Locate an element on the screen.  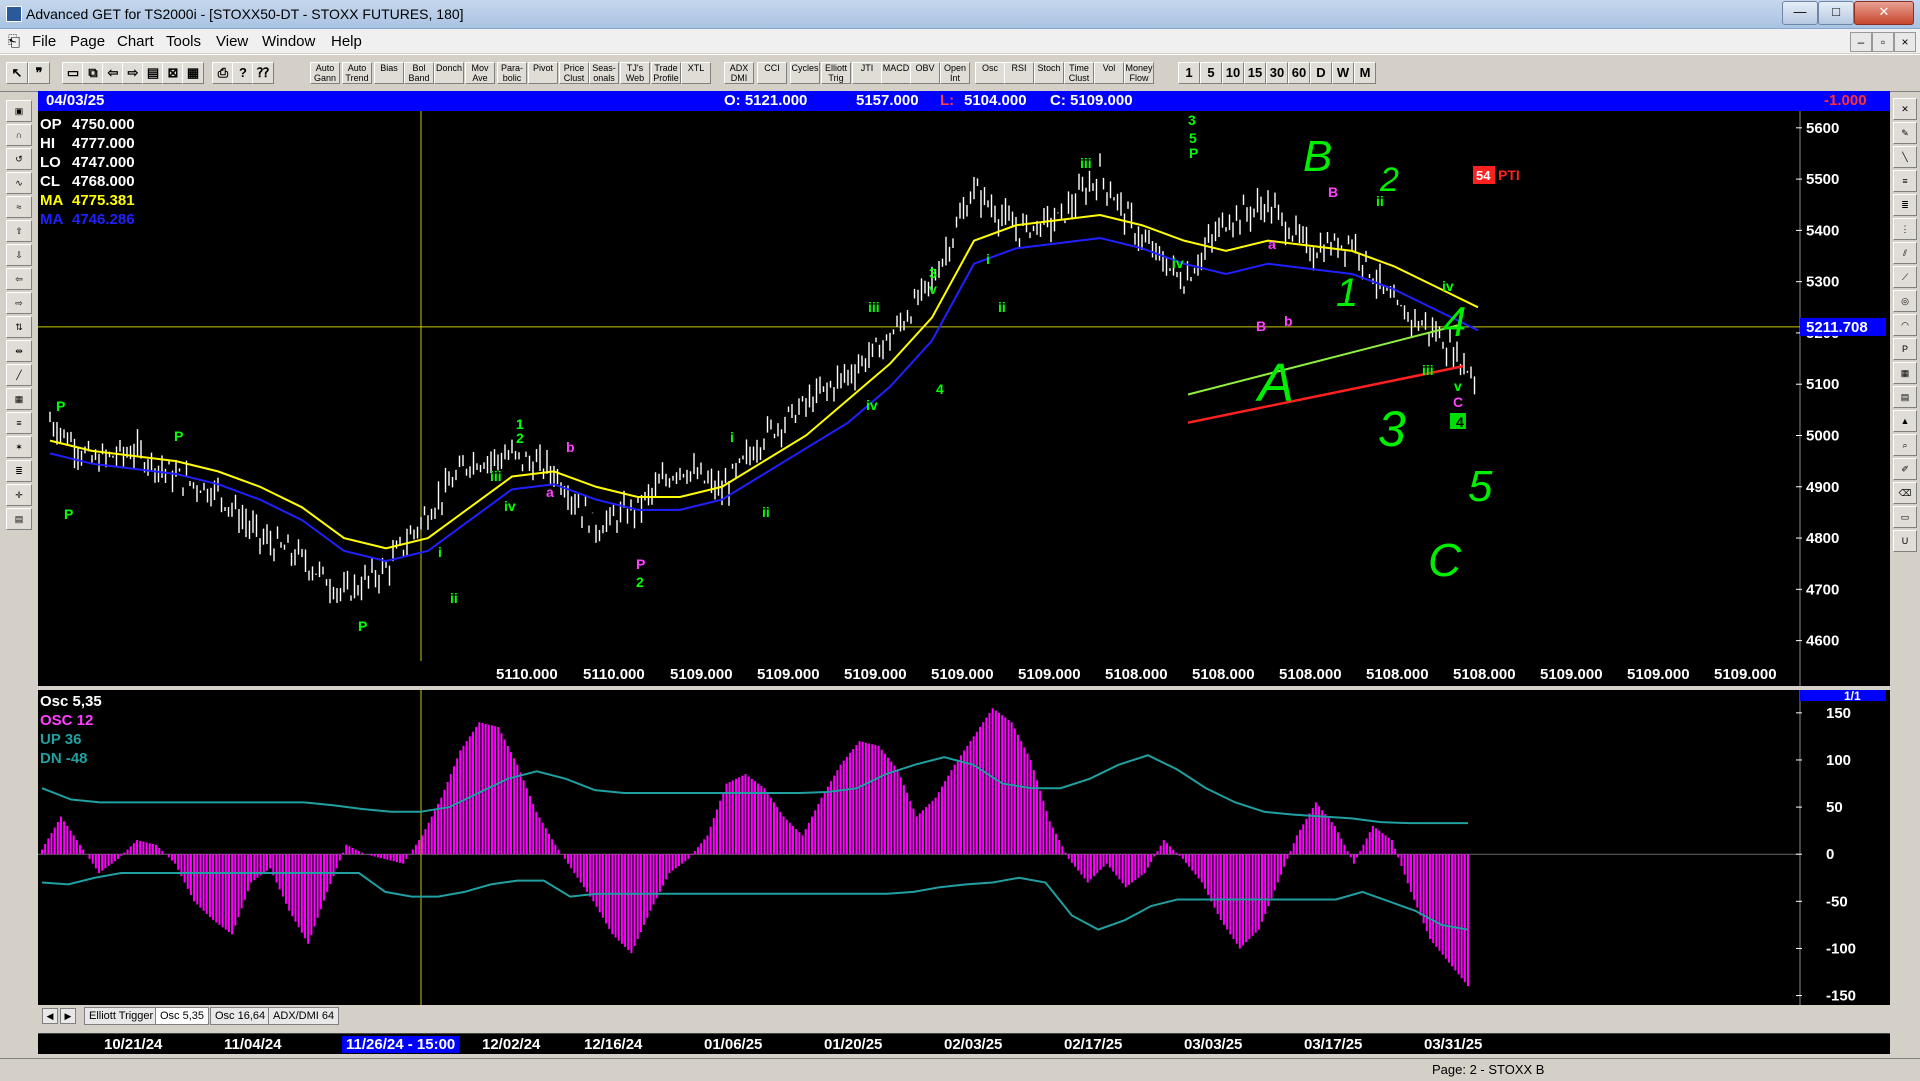
pti-icon: P is located at coordinates (1905, 349).